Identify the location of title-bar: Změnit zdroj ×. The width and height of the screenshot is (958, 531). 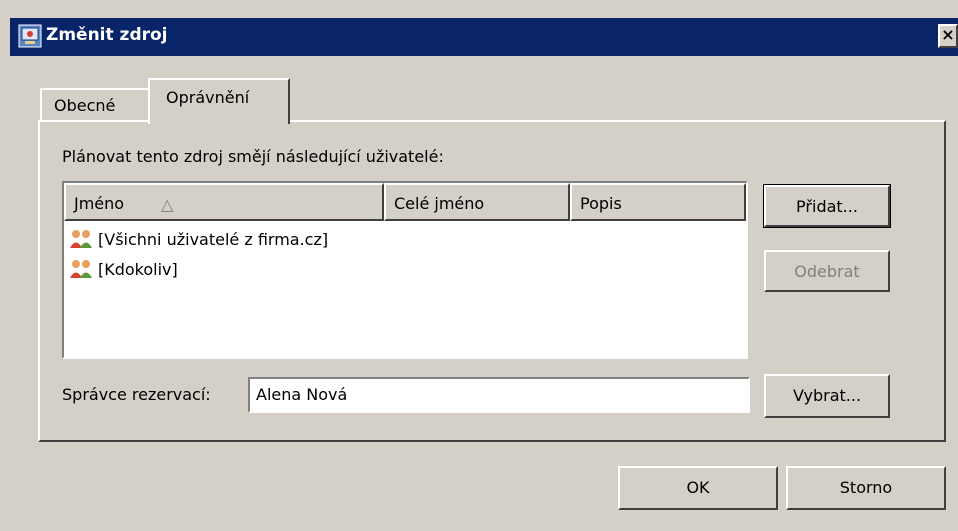
(484, 37).